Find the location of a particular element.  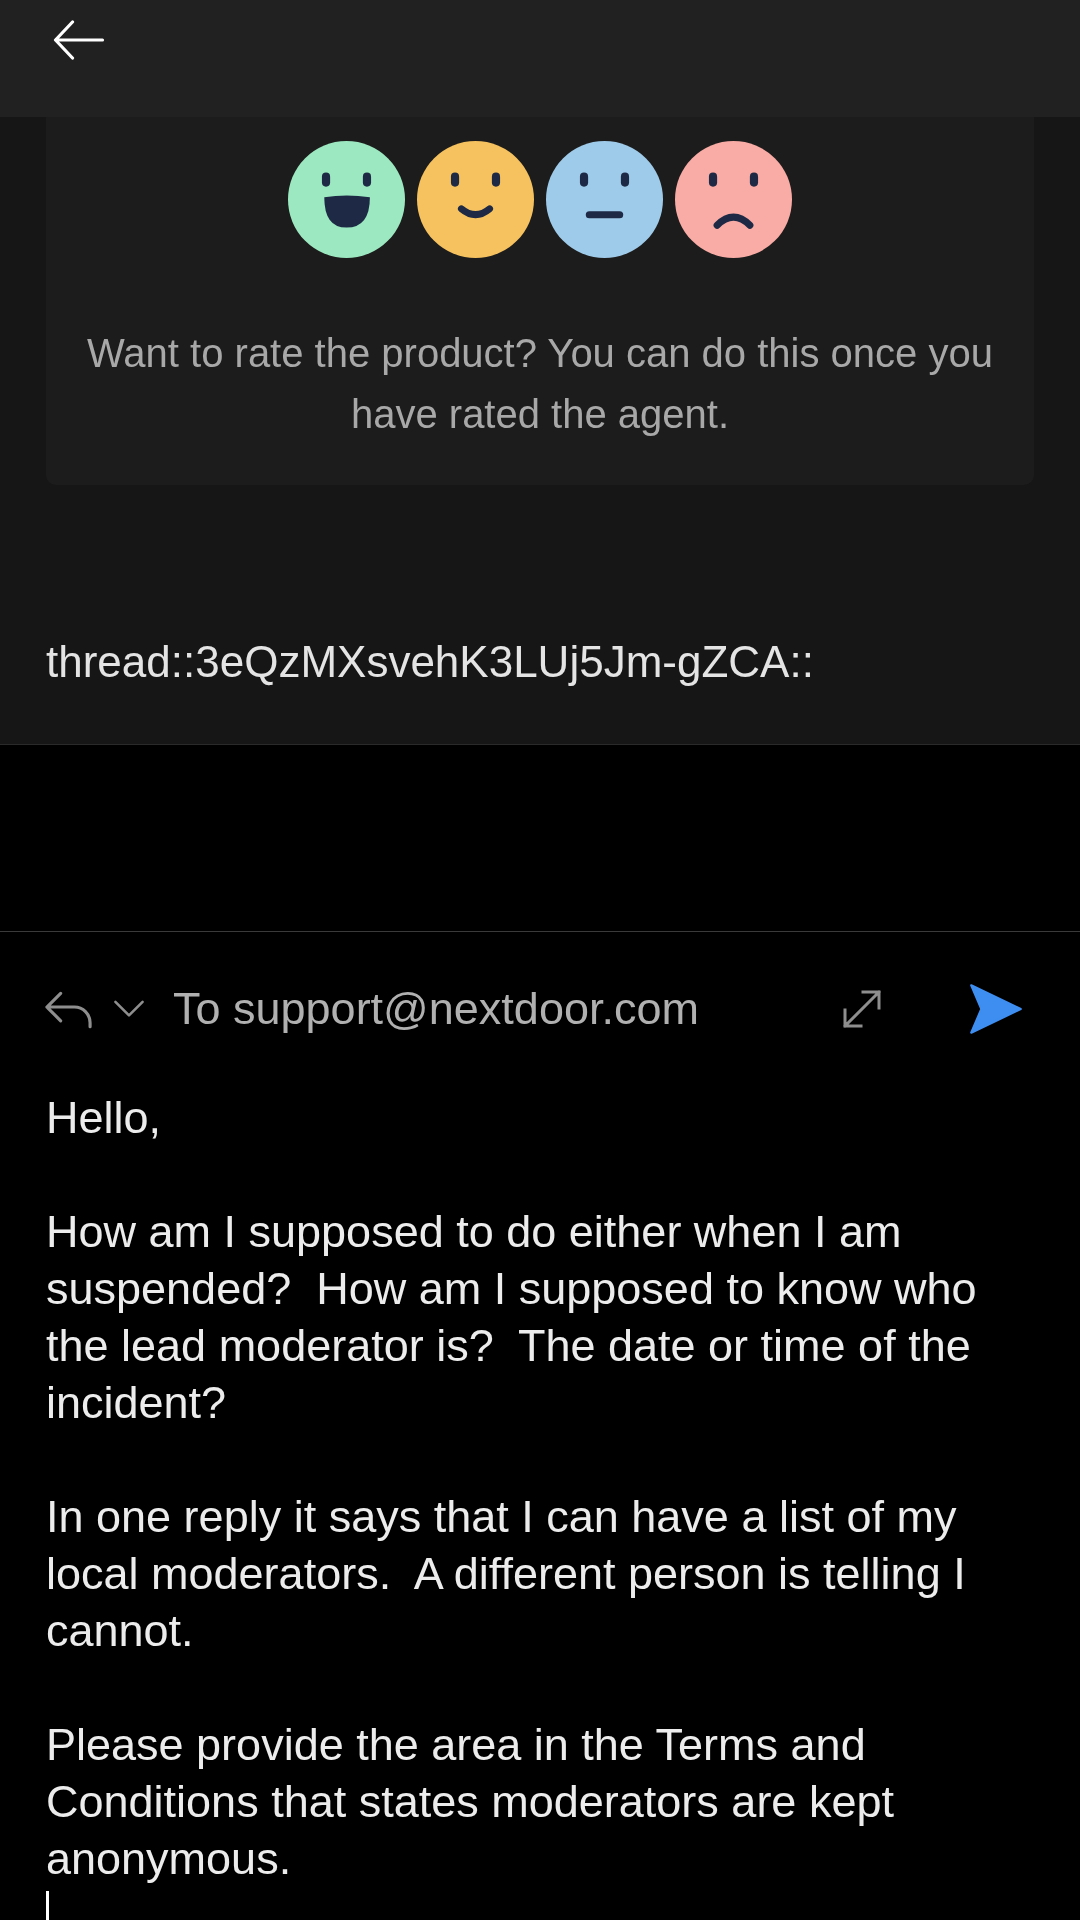

thread-id-text: thread::3eQzMXsvehK3LUj5Jm-gZCA:: is located at coordinates (430, 662).